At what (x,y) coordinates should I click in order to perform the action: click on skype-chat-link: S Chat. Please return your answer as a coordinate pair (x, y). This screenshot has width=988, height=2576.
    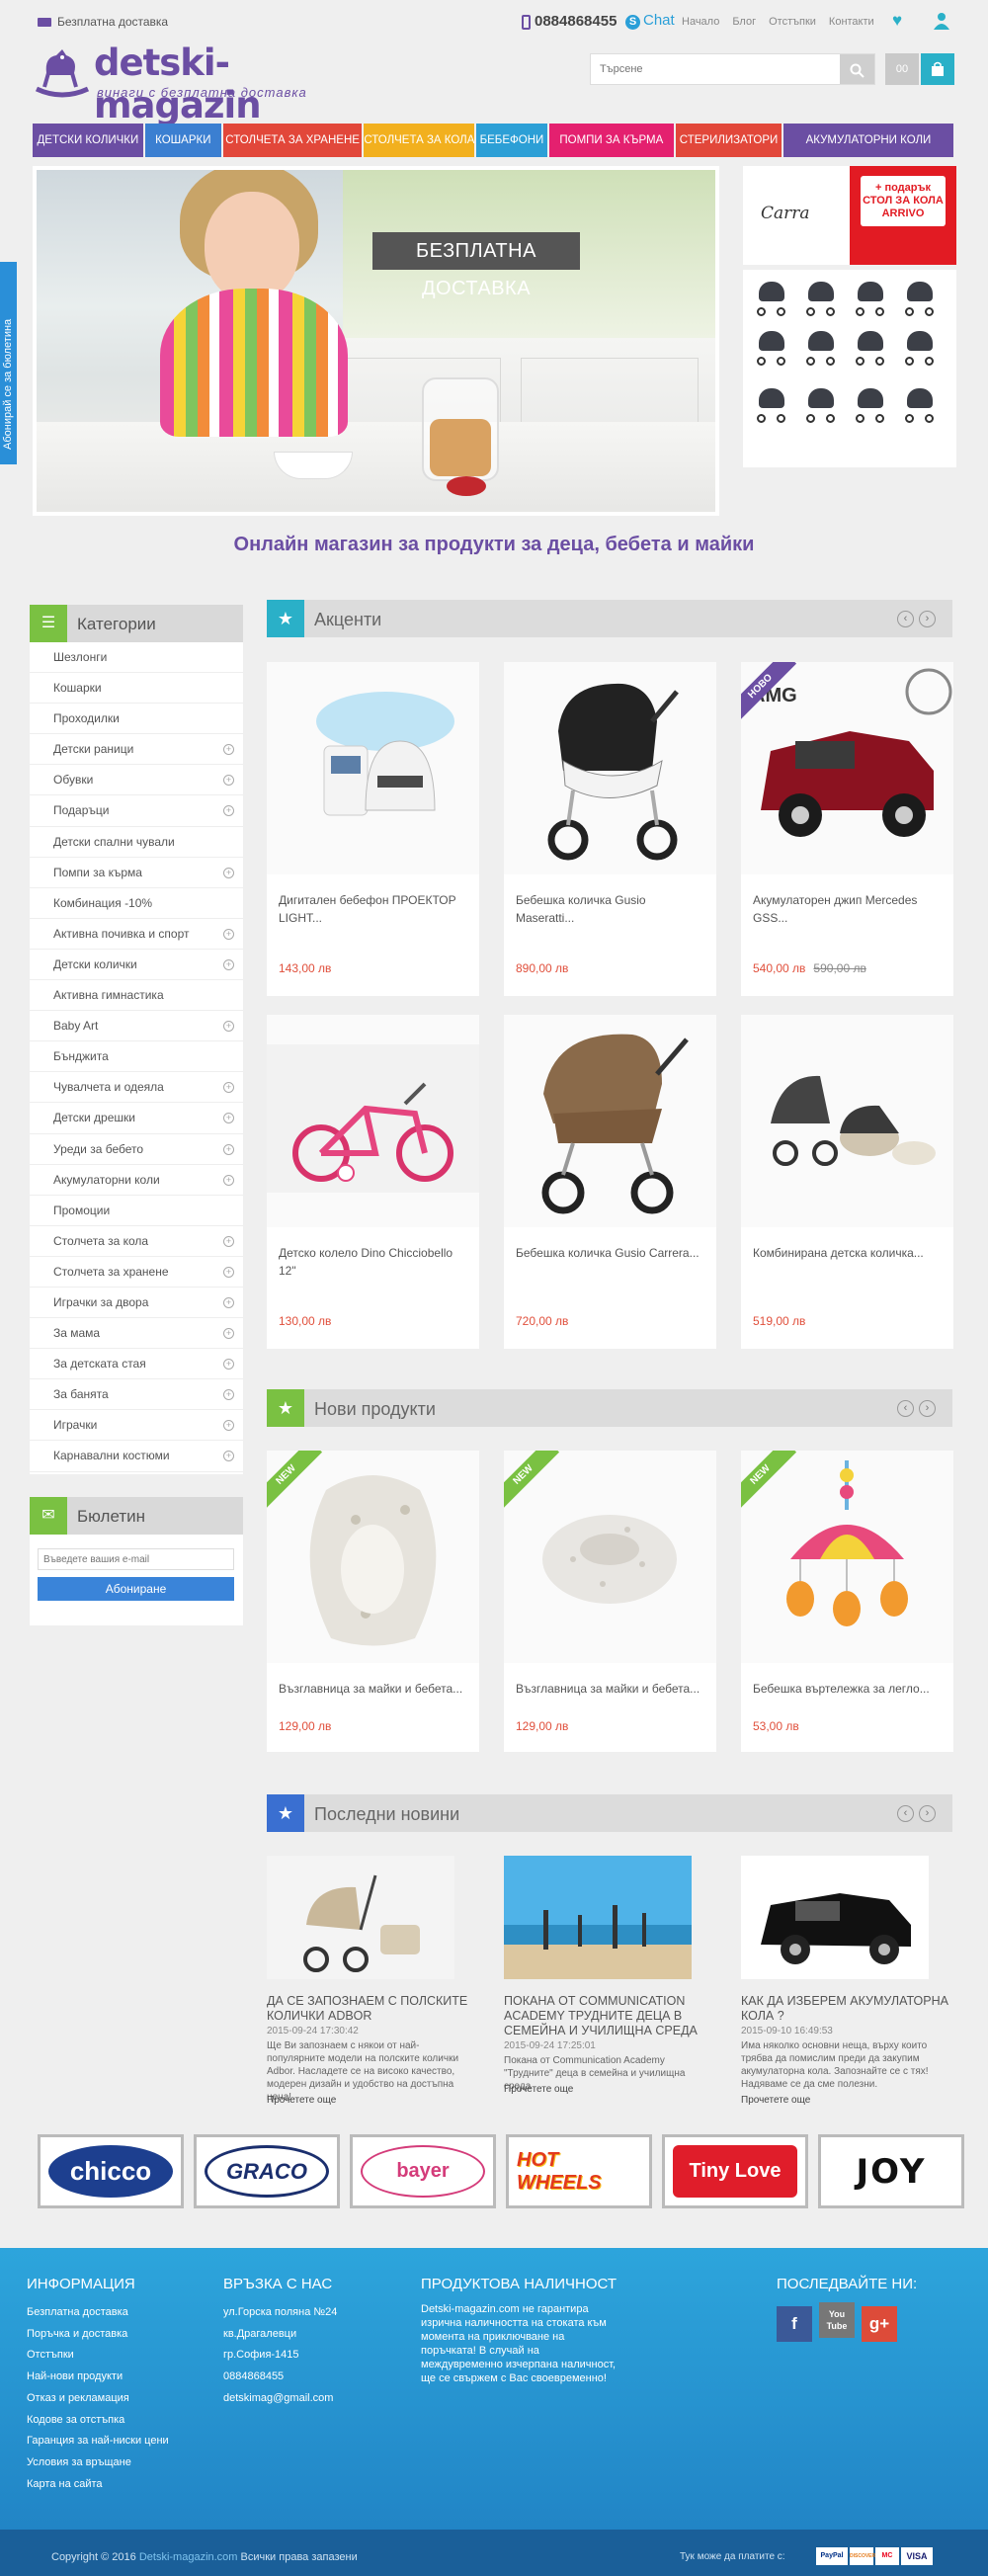
    Looking at the image, I should click on (650, 21).